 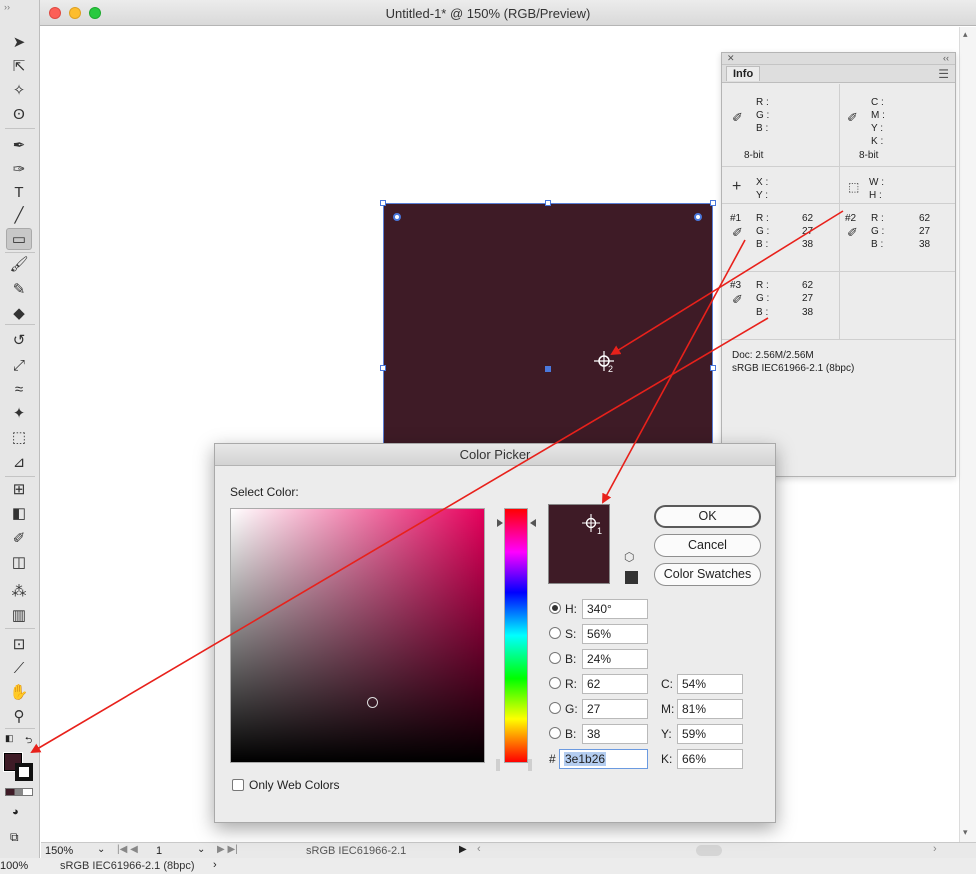 What do you see at coordinates (19, 66) in the screenshot?
I see `direct-selection-tool-icon: ⇱` at bounding box center [19, 66].